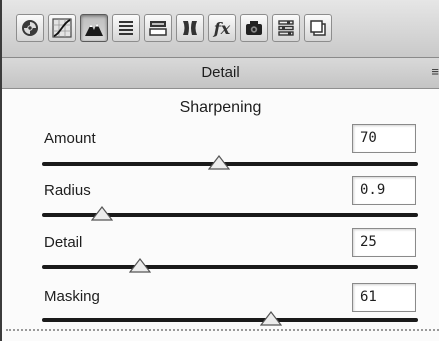 This screenshot has height=341, width=439. Describe the element at coordinates (222, 330) in the screenshot. I see `panel-bottom-divider` at that location.